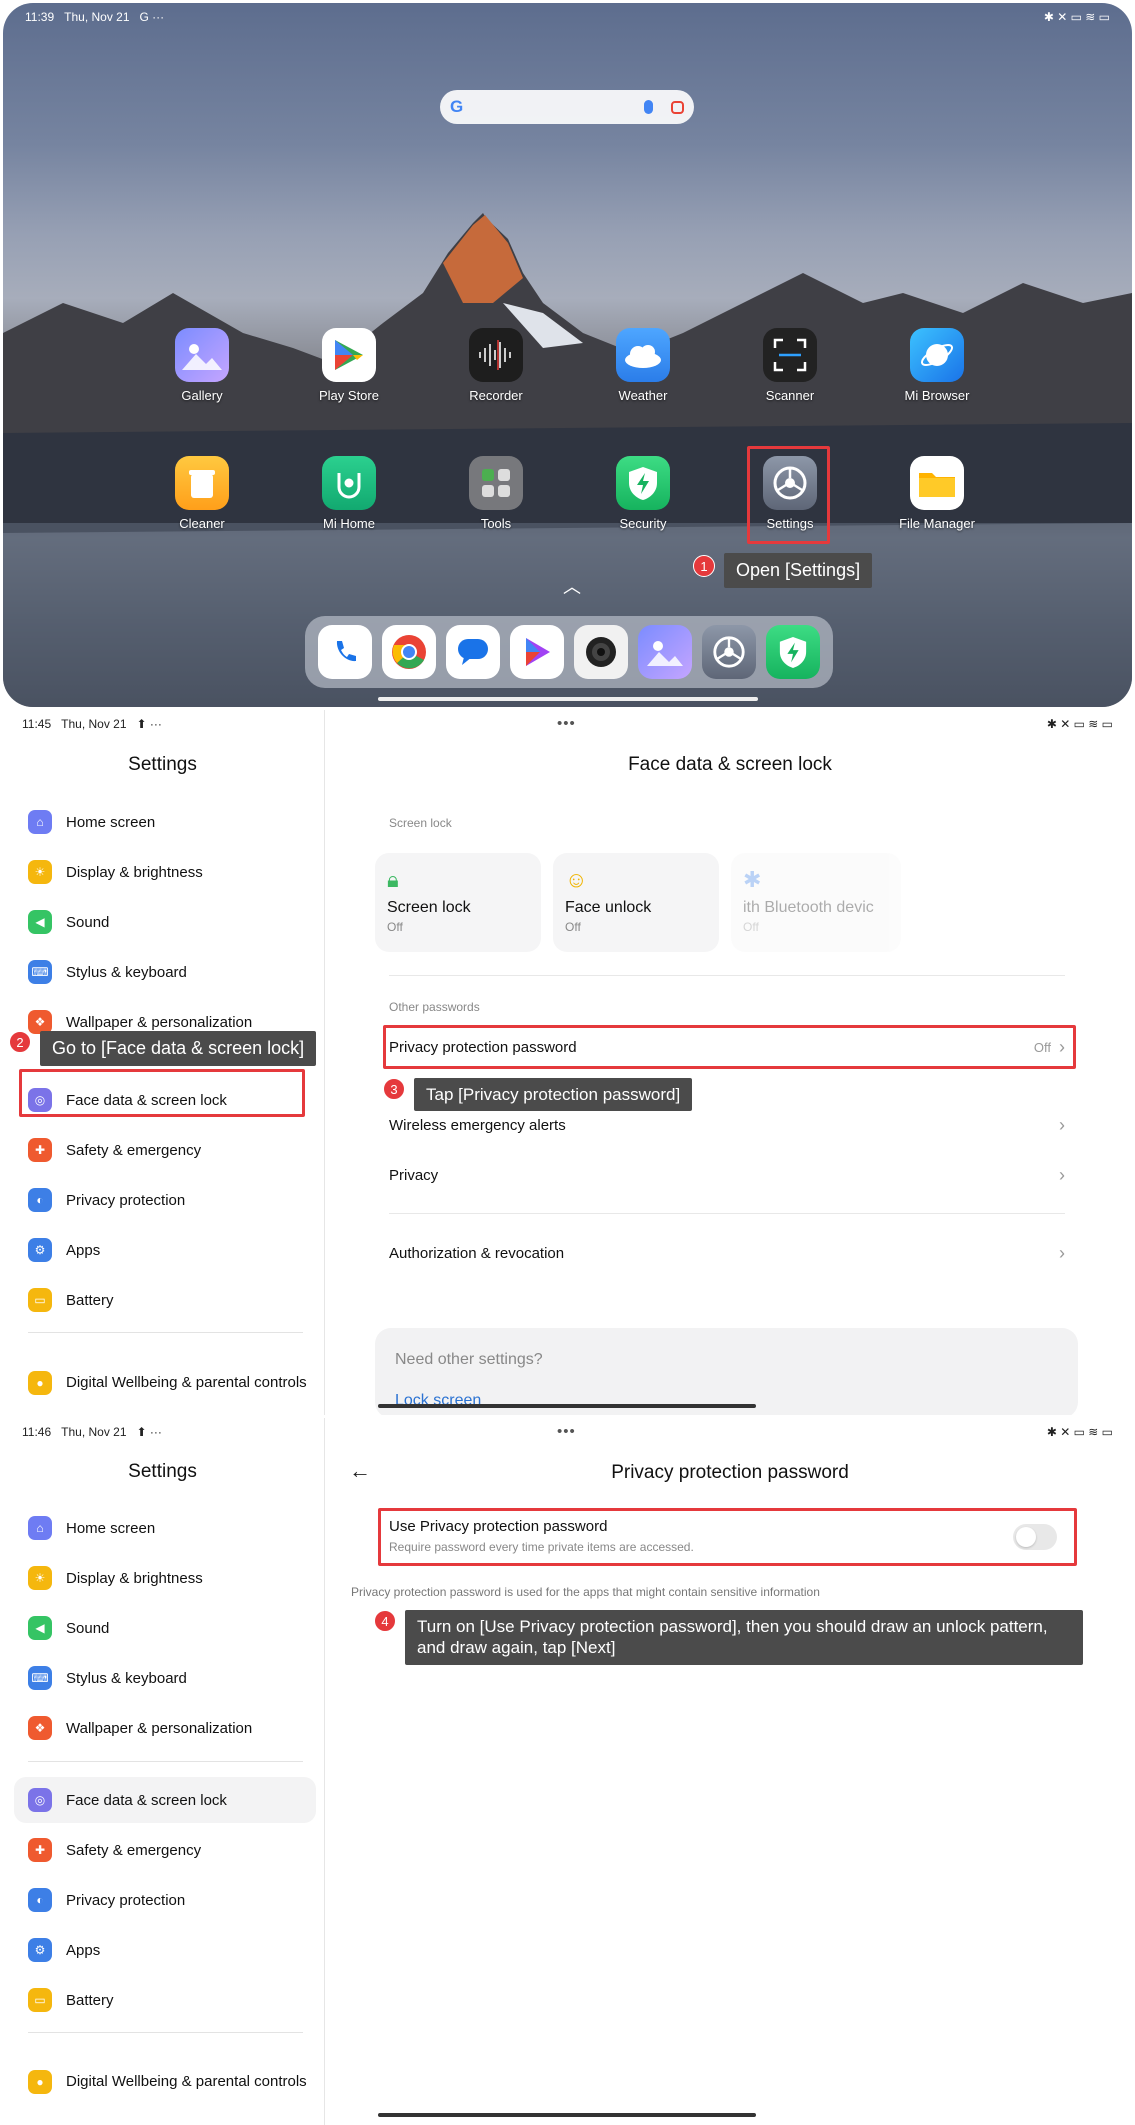 Image resolution: width=1135 pixels, height=2125 pixels. I want to click on card-bluetooth-unlock: ✱ ith Bluetooth devic Off, so click(816, 902).